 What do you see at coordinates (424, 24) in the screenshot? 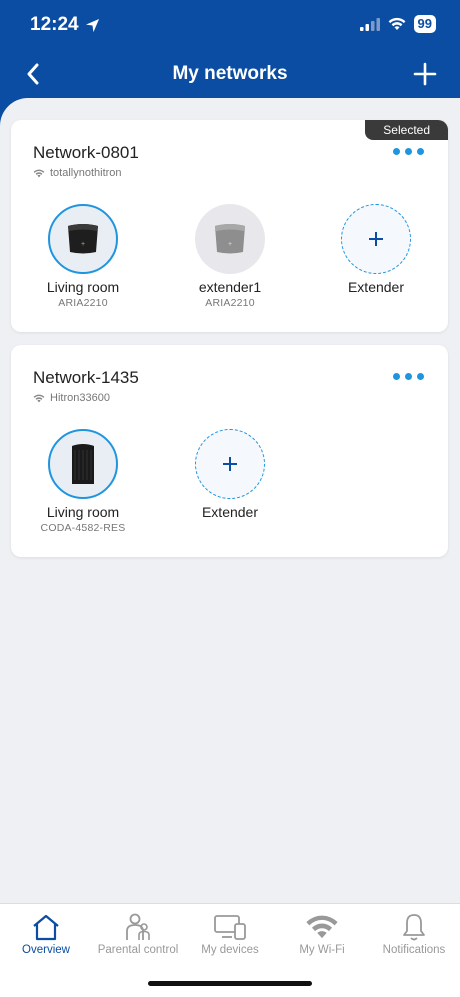
I see `battery-indicator: 99` at bounding box center [424, 24].